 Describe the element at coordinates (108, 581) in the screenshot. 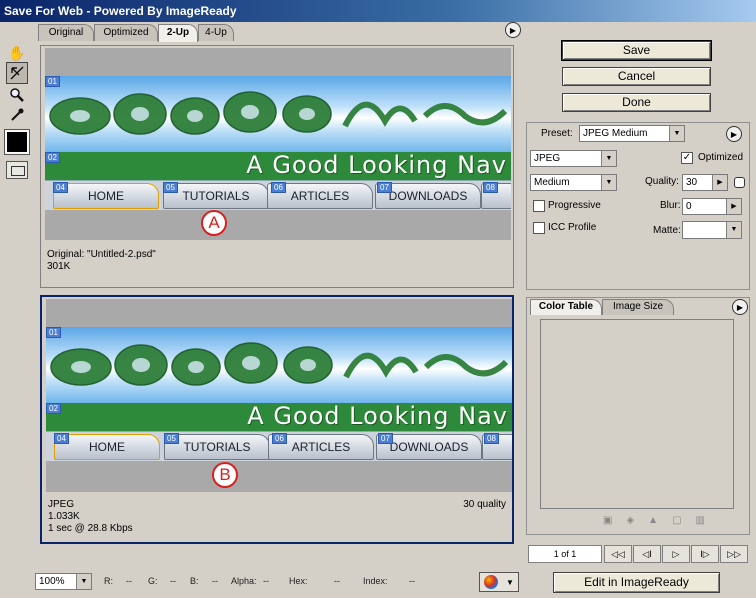

I see `r-label: R:` at that location.